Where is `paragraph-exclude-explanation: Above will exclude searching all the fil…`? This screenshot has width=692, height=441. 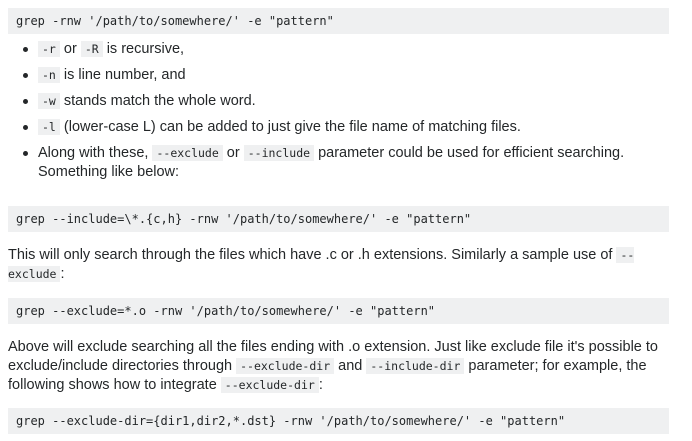
paragraph-exclude-explanation: Above will exclude searching all the fil… is located at coordinates (338, 366).